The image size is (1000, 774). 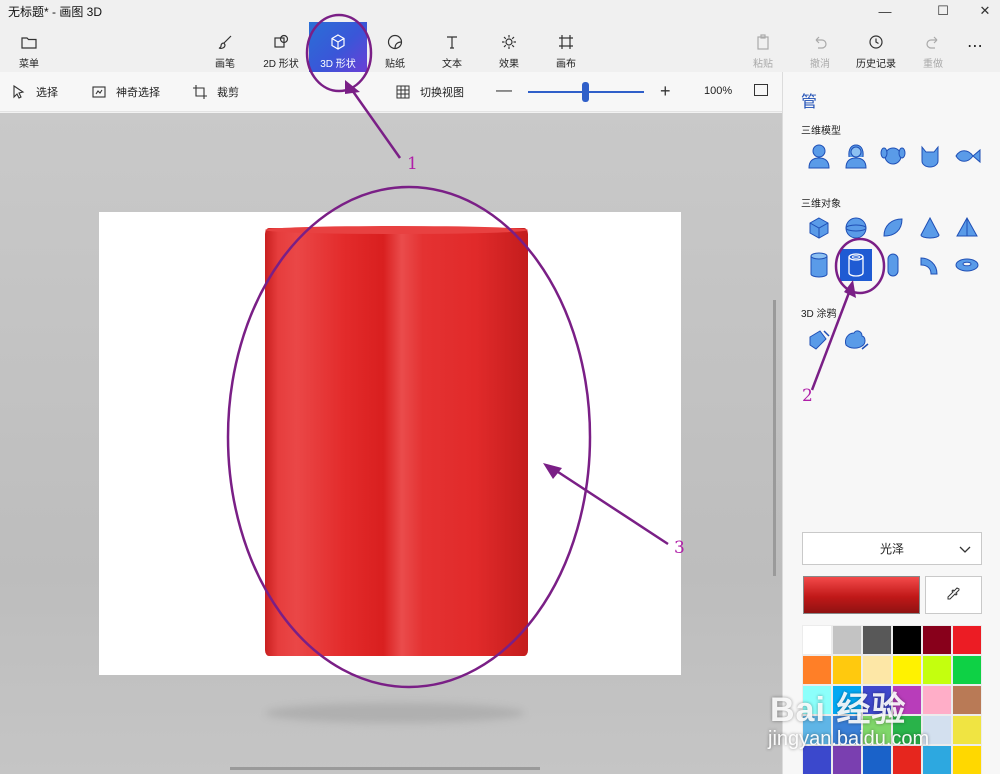 What do you see at coordinates (99, 92) in the screenshot?
I see `magic-select-icon` at bounding box center [99, 92].